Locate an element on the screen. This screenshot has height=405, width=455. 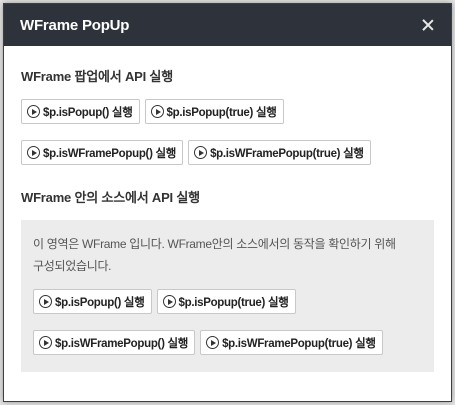
is-popup-button: $p.isPopup() 실행 is located at coordinates (80, 111).